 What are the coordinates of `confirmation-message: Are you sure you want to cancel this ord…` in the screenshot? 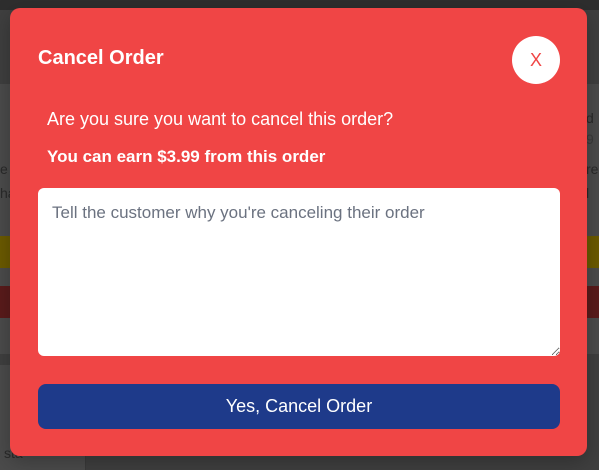 It's located at (220, 119).